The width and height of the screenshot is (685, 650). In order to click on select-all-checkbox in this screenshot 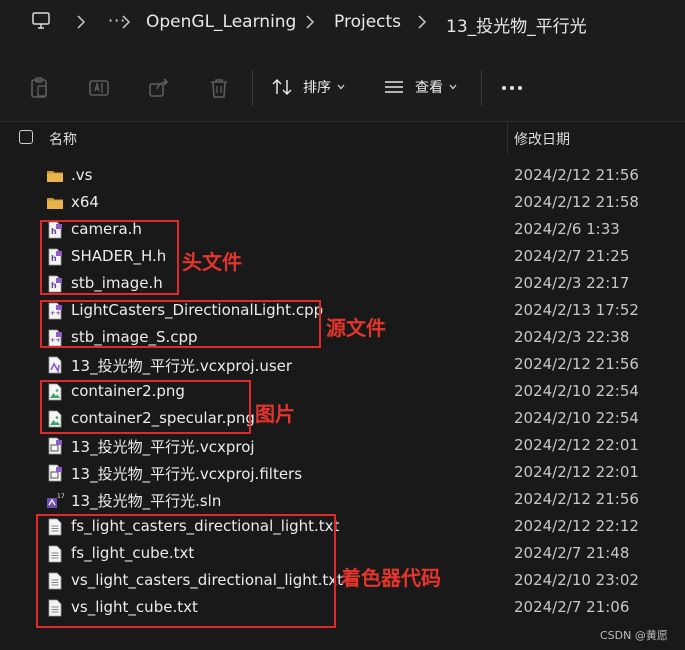, I will do `click(26, 137)`.